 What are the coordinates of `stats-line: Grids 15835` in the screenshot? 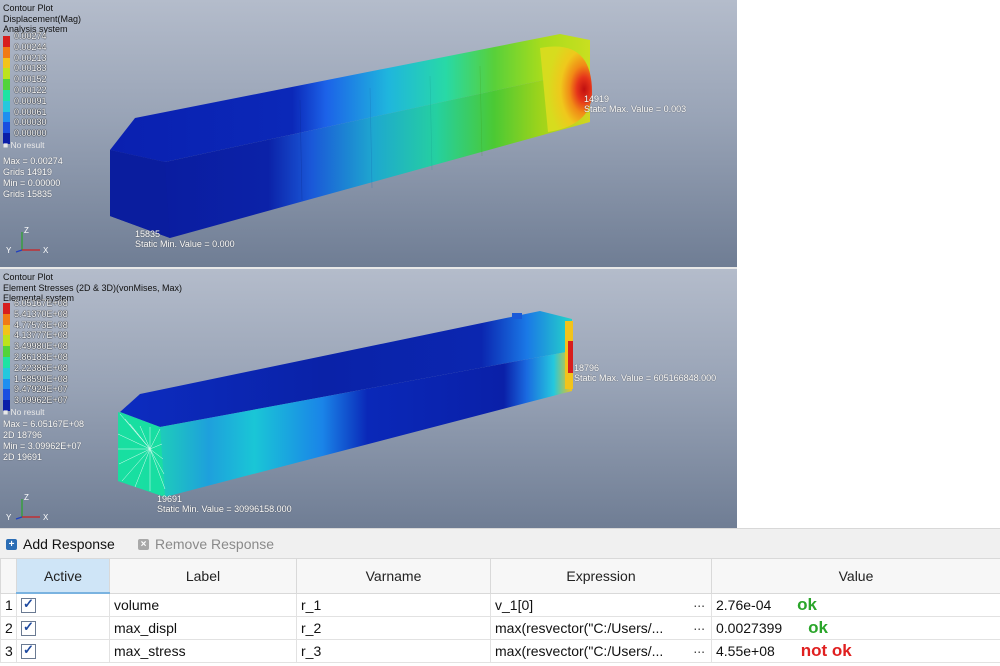 It's located at (28, 194).